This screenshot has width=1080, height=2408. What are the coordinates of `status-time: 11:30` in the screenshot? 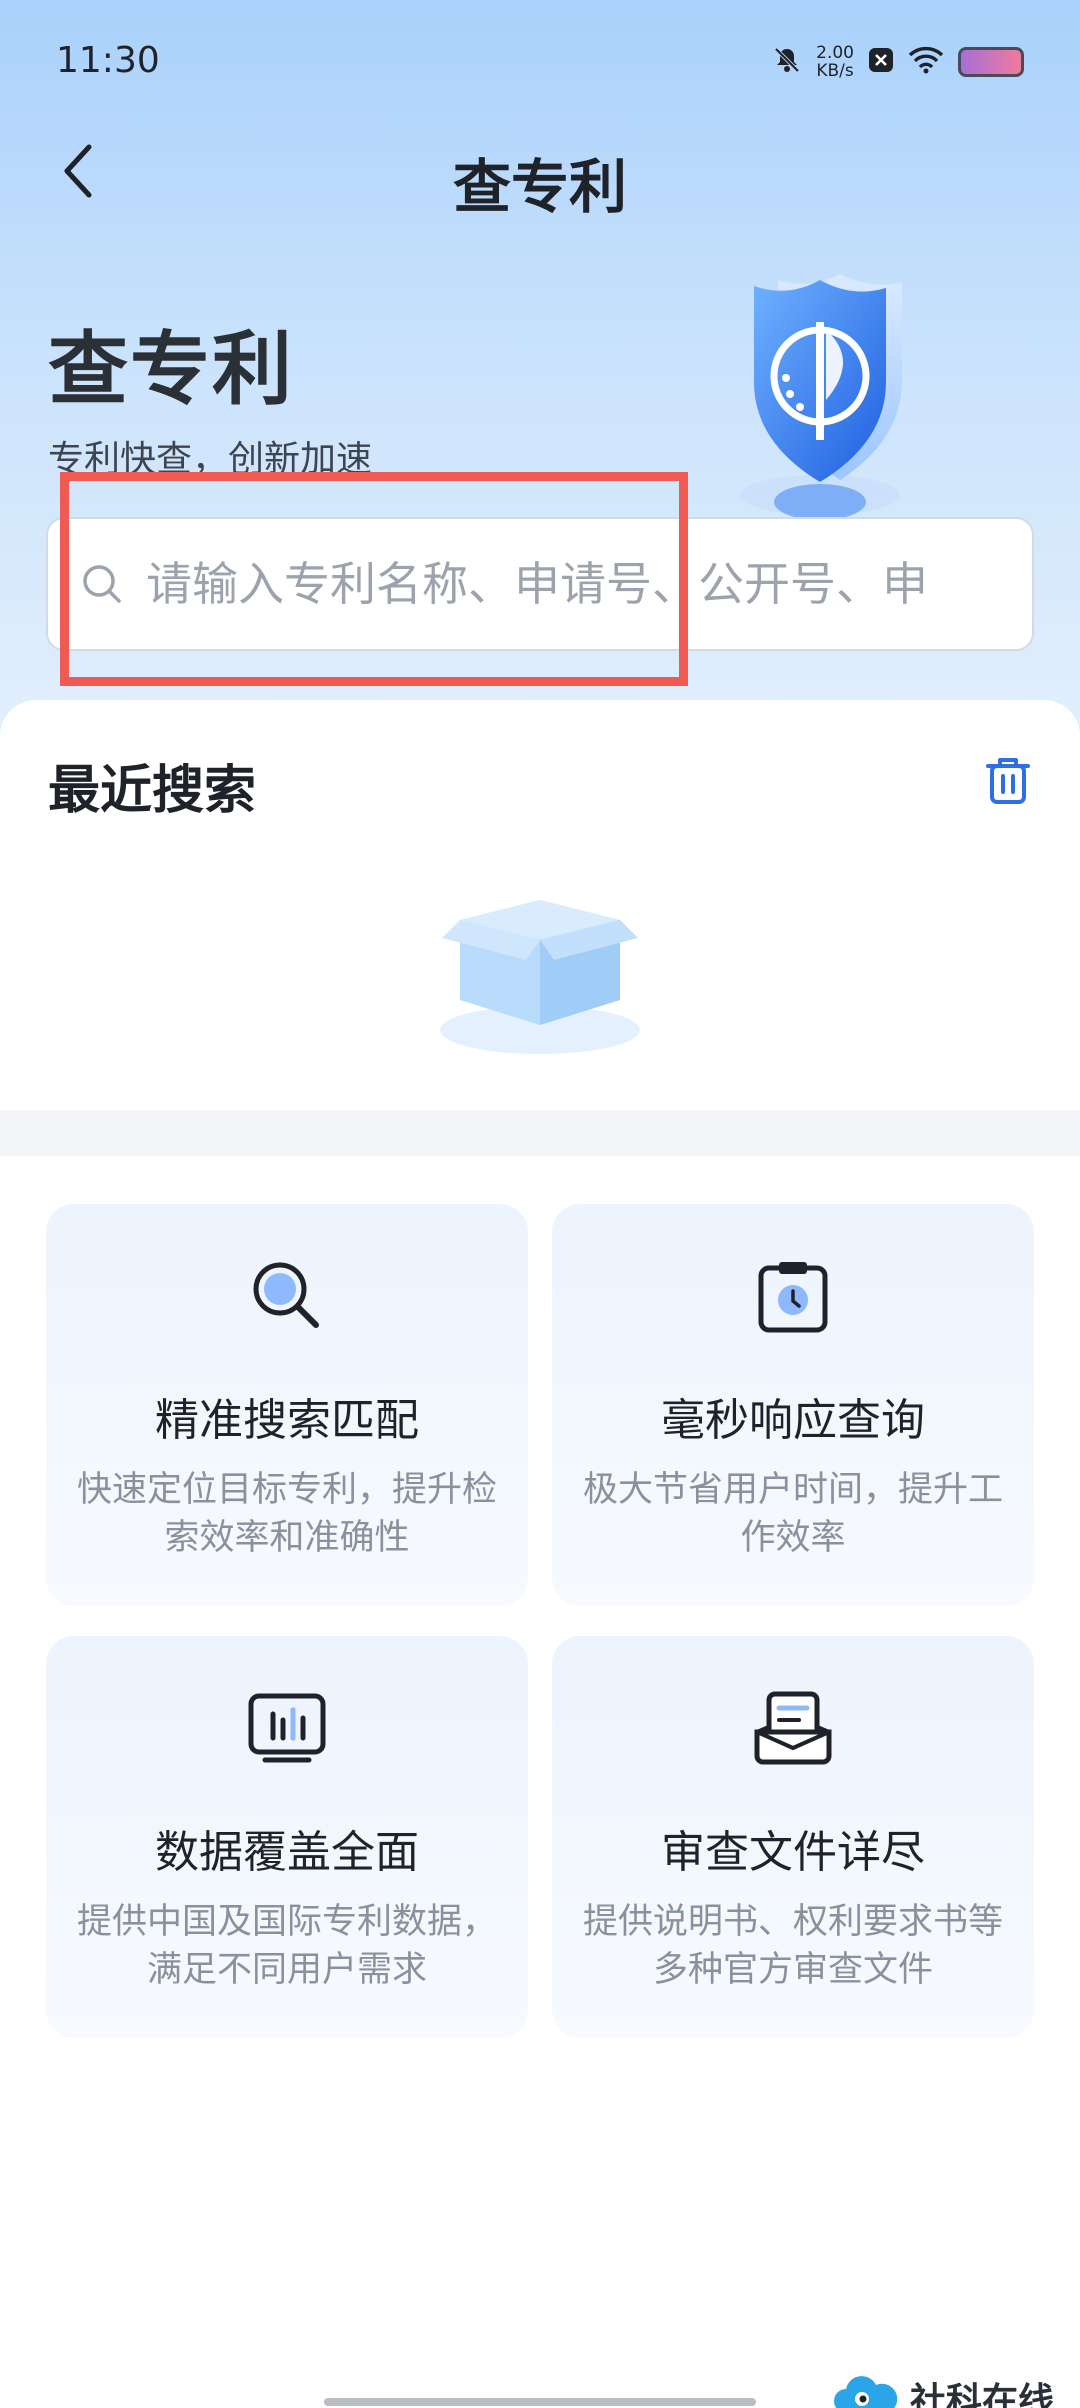 It's located at (108, 60).